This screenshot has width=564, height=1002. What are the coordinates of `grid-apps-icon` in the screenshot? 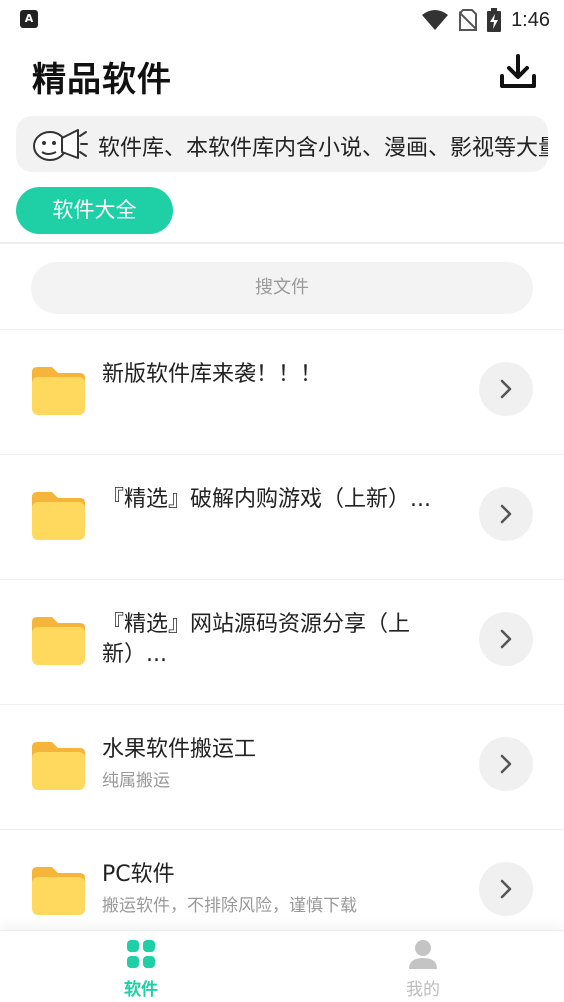 It's located at (141, 954).